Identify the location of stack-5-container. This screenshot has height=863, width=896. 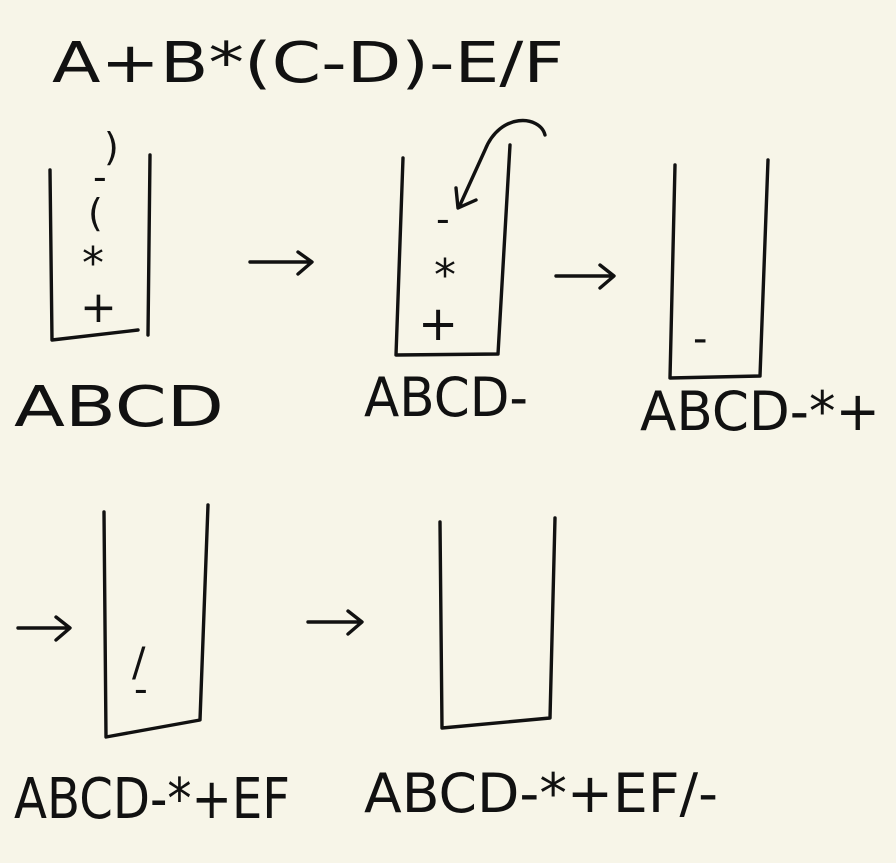
(497, 623).